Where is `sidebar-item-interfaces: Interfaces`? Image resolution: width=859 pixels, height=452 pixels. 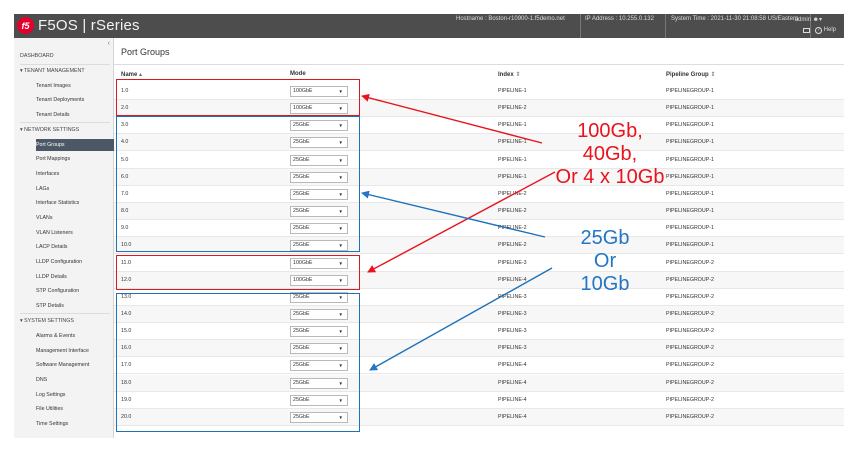
sidebar-item-interfaces: Interfaces is located at coordinates (75, 174).